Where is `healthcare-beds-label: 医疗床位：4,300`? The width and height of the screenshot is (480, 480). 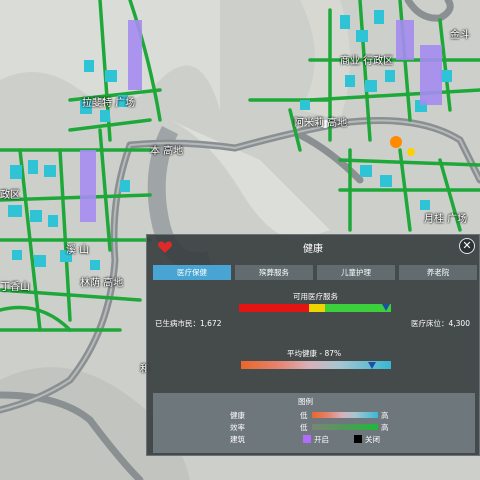
healthcare-beds-label: 医疗床位：4,300 is located at coordinates (440, 323).